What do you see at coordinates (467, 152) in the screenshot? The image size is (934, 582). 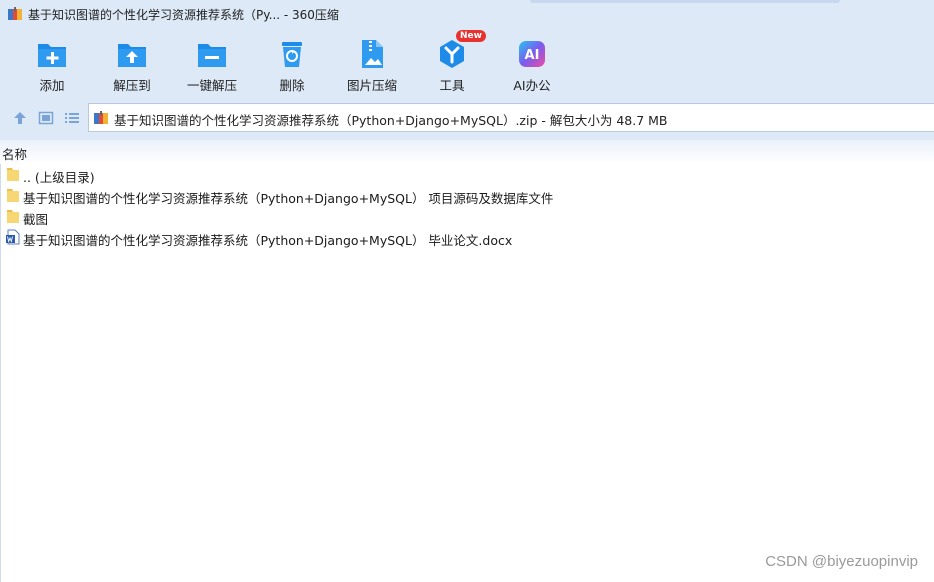 I see `list-header: 名称` at bounding box center [467, 152].